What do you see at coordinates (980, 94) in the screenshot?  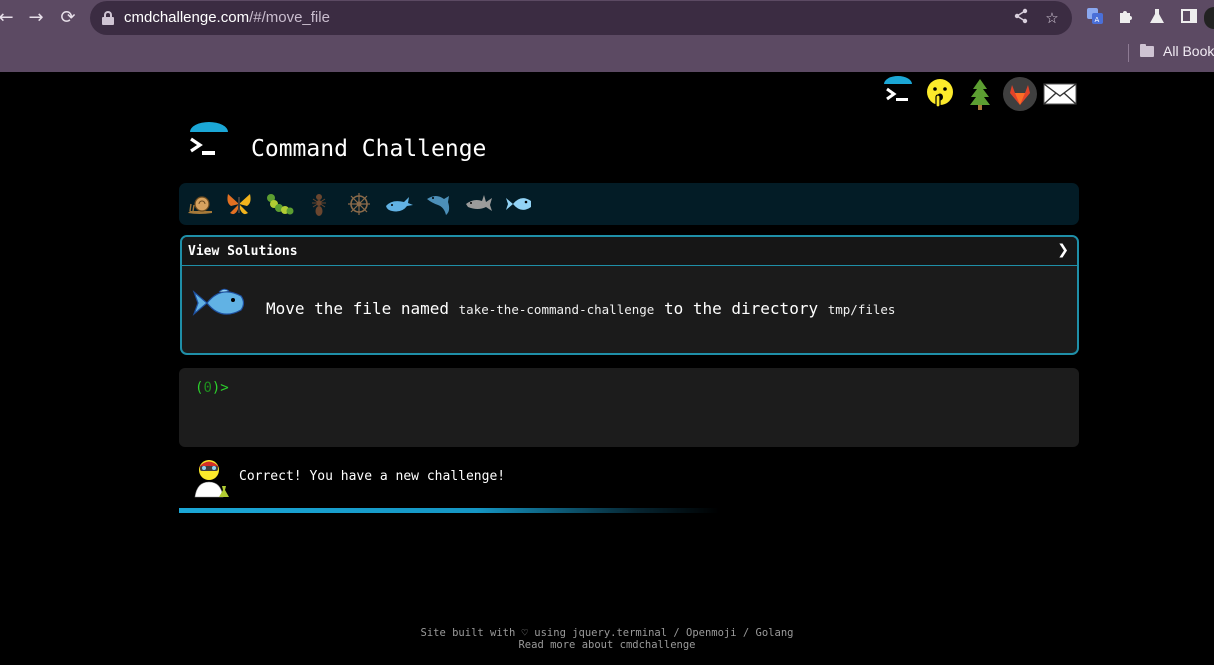 I see `tree-icon` at bounding box center [980, 94].